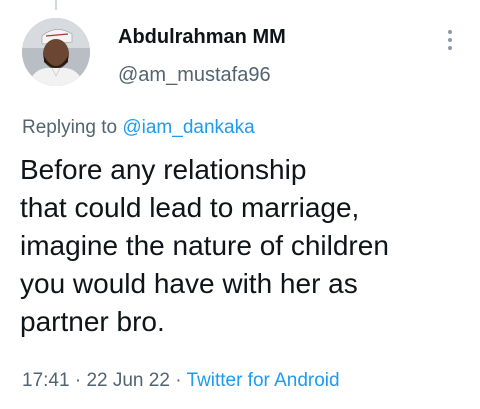 This screenshot has height=409, width=480. Describe the element at coordinates (262, 380) in the screenshot. I see `tweet-source-link: Twitter for Android` at that location.